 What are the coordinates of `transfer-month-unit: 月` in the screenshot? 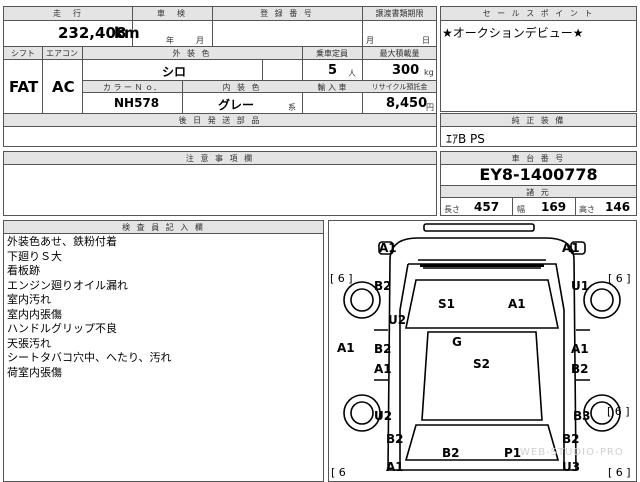 It's located at (370, 40).